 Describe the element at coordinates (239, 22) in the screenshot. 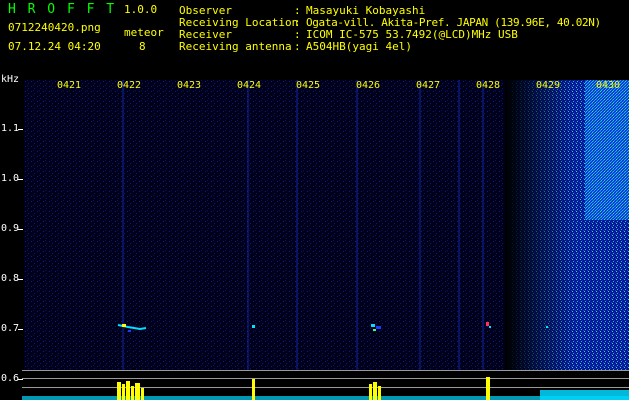

I see `info-key-location: Receiving Location` at that location.